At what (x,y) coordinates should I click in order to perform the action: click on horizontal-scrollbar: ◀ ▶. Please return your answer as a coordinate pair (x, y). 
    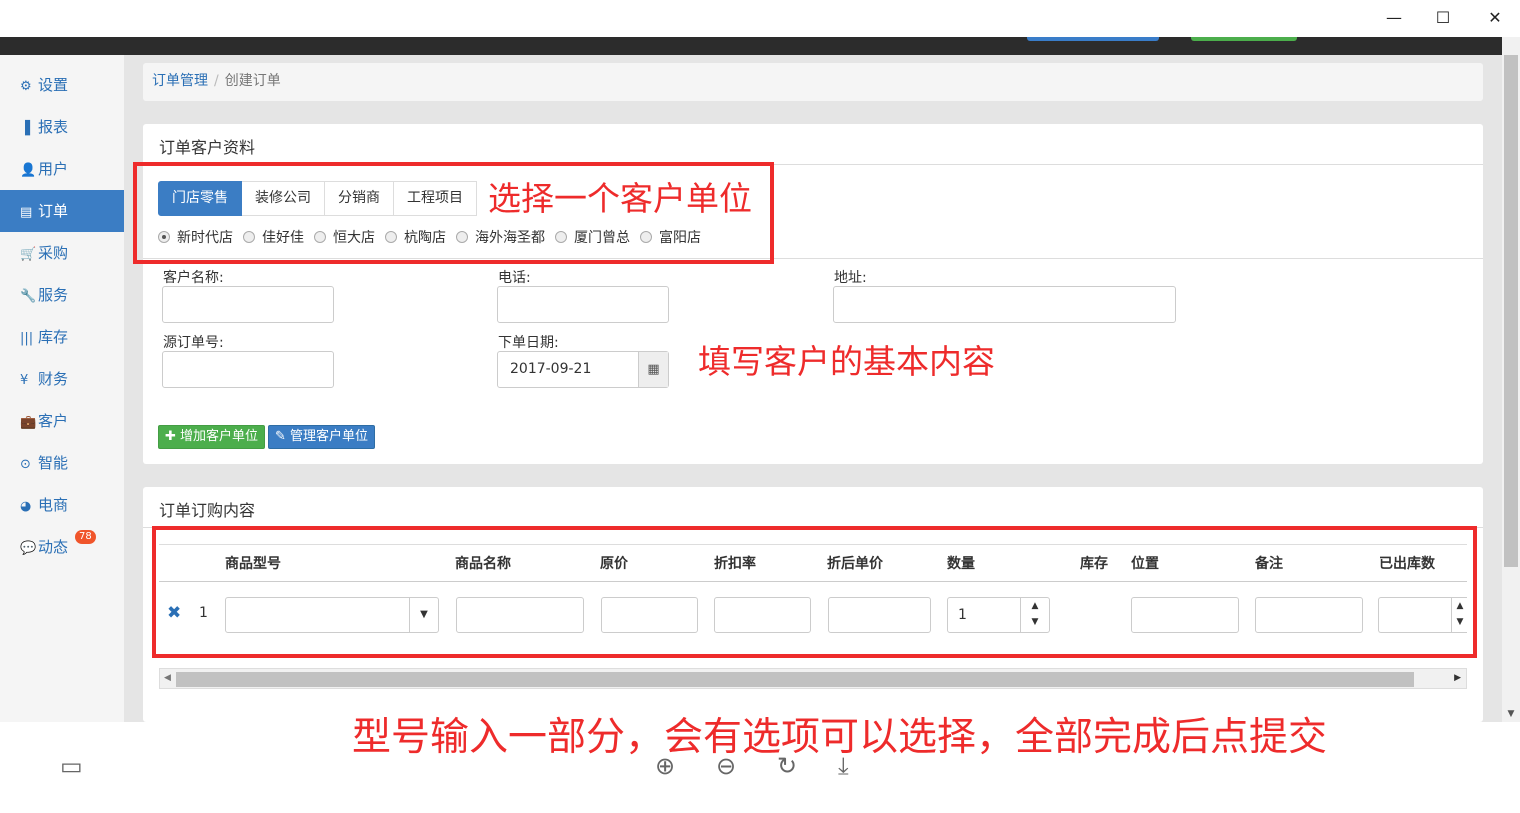
    Looking at the image, I should click on (813, 678).